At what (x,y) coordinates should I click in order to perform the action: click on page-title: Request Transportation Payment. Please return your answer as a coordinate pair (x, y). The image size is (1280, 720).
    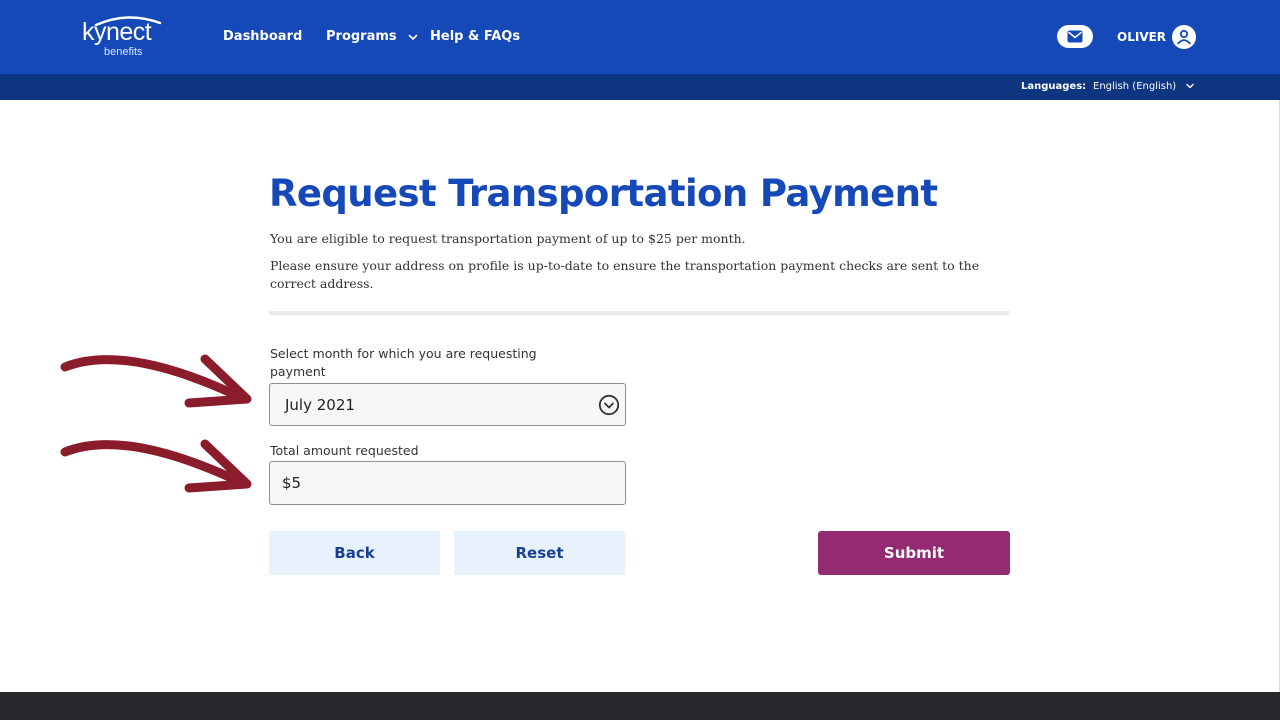
    Looking at the image, I should click on (603, 193).